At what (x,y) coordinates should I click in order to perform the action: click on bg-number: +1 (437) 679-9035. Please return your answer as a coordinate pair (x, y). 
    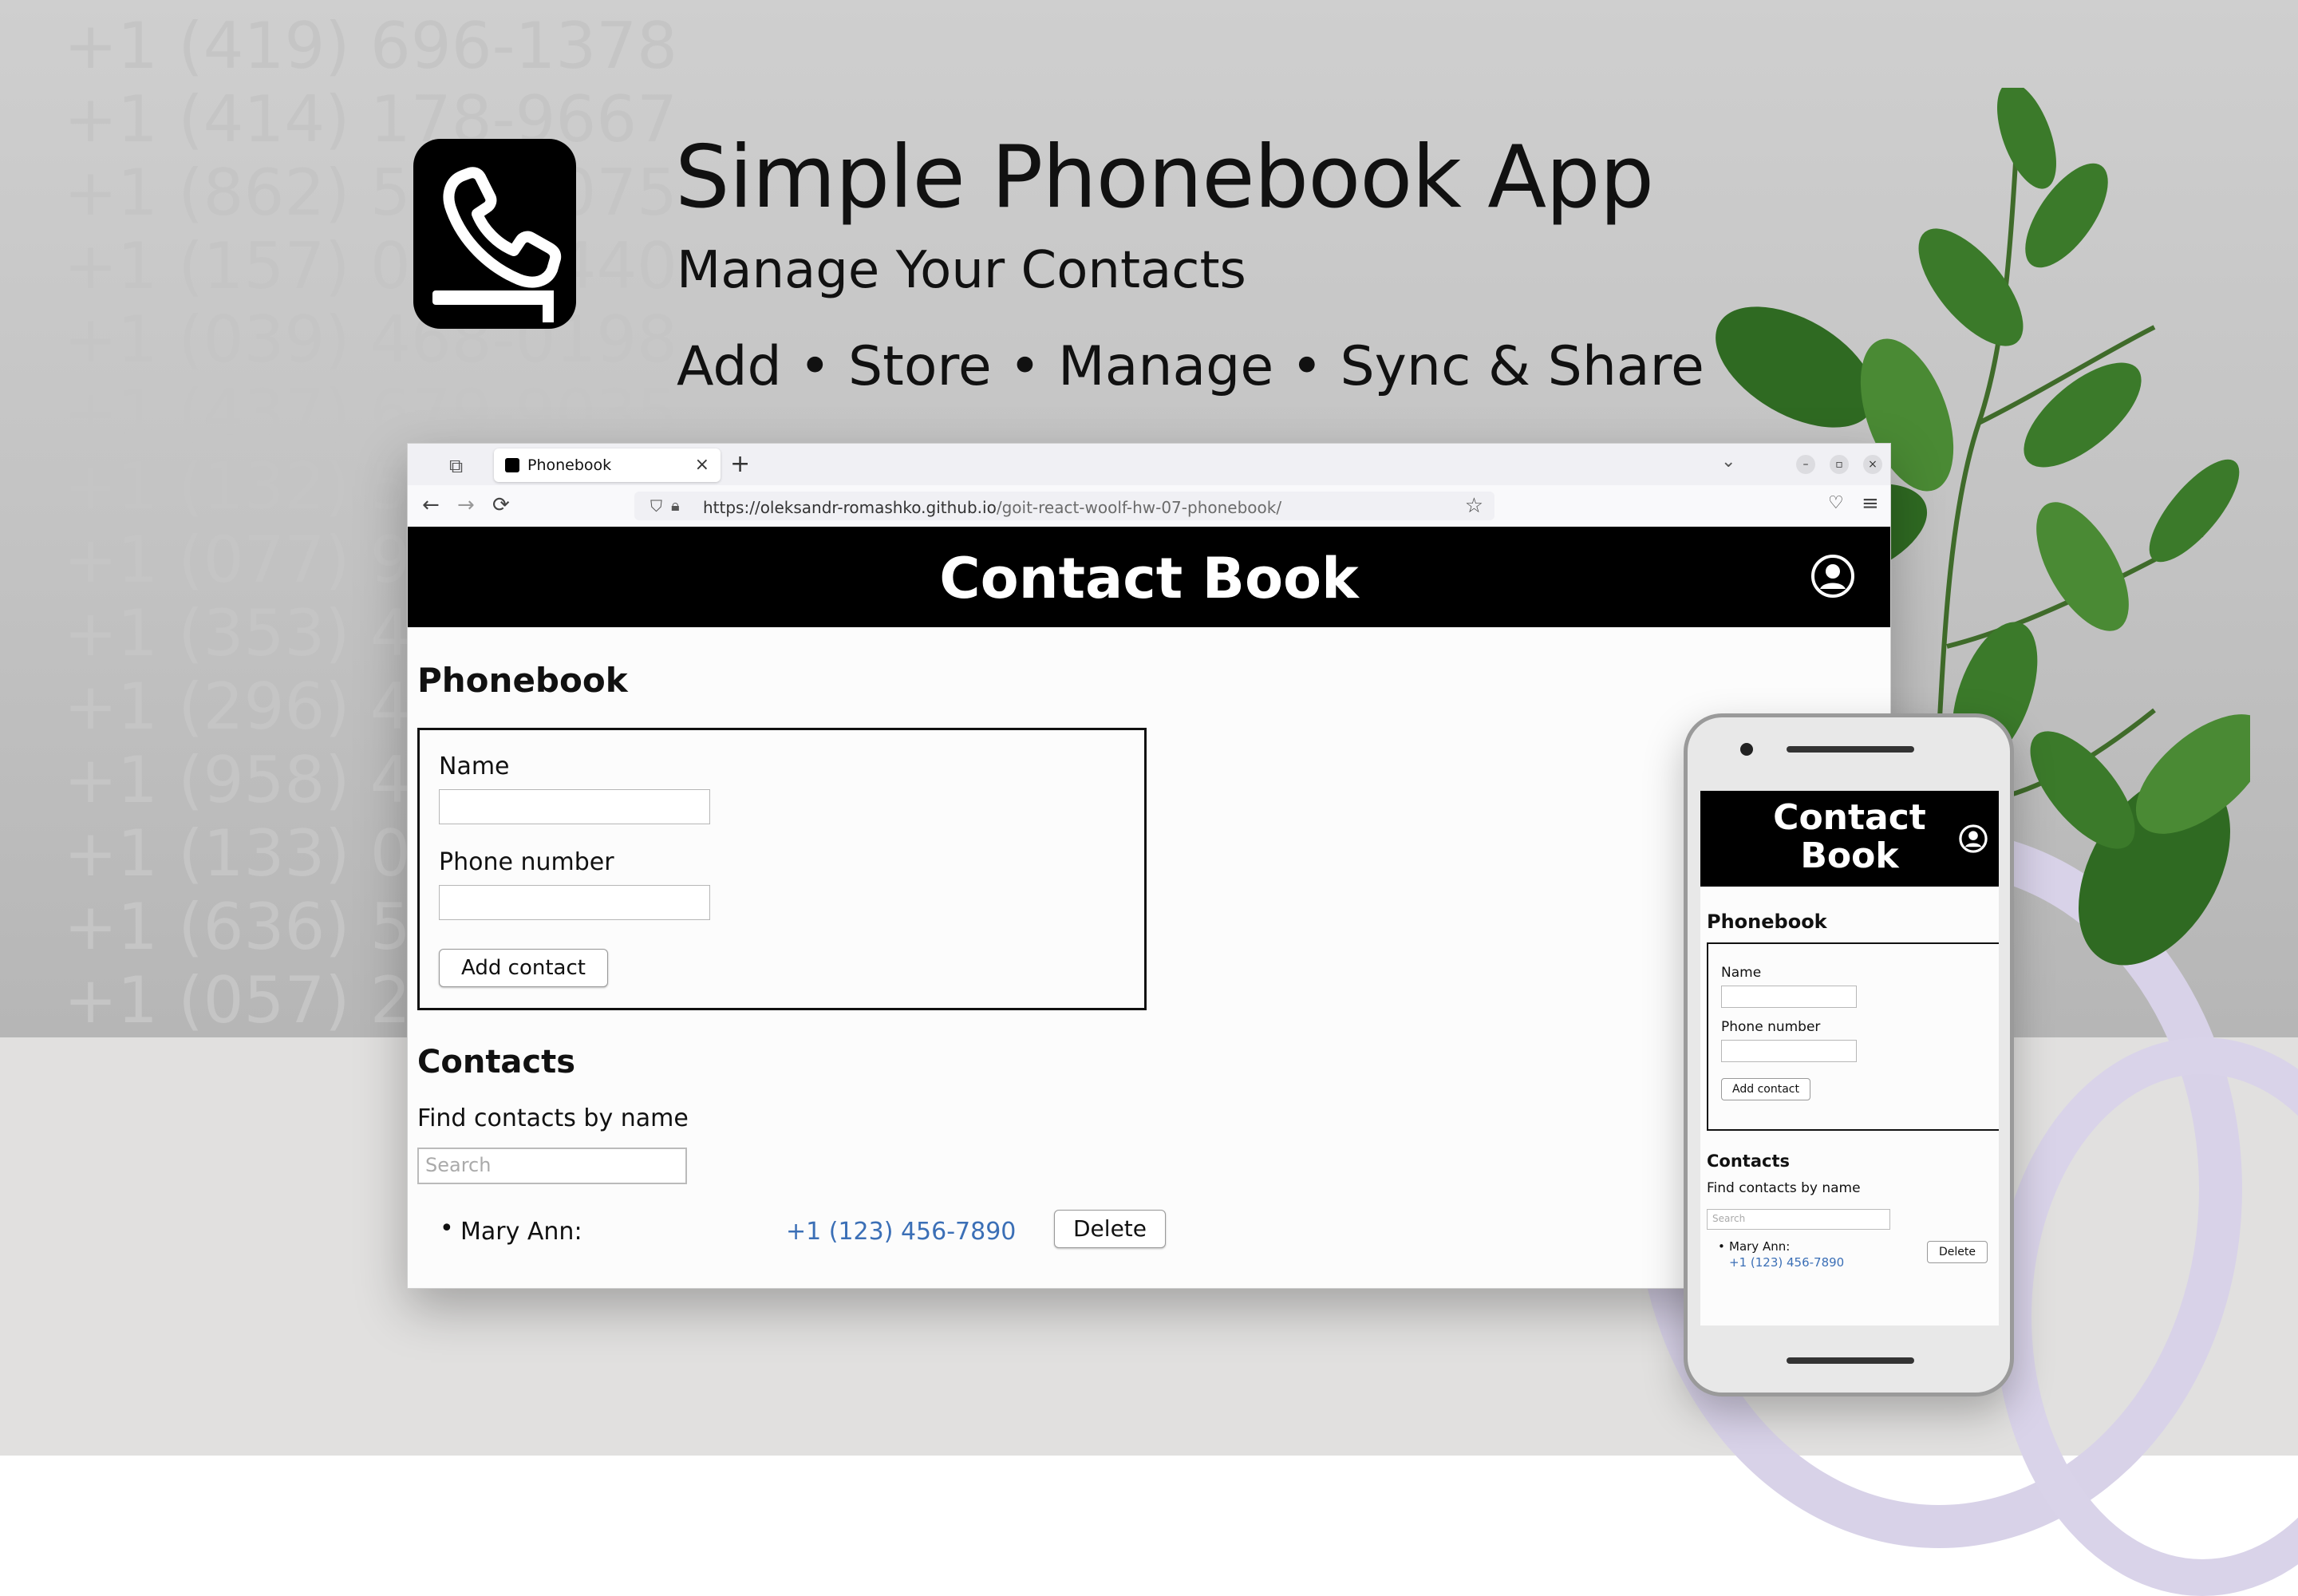
    Looking at the image, I should click on (371, 413).